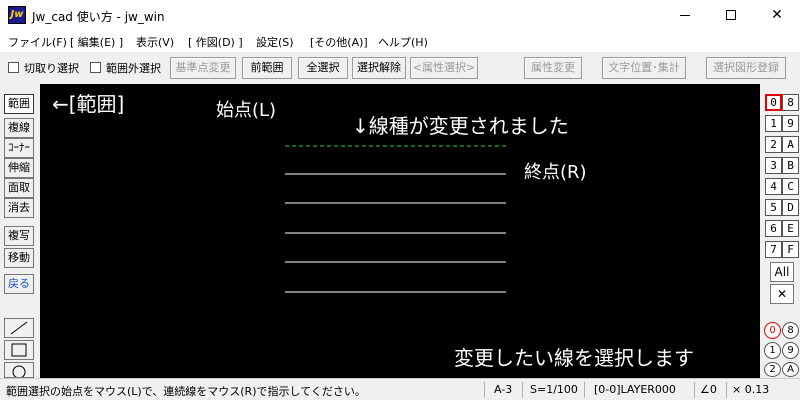 The image size is (800, 400). Describe the element at coordinates (13, 67) in the screenshot. I see `cut-select-checkbox` at that location.